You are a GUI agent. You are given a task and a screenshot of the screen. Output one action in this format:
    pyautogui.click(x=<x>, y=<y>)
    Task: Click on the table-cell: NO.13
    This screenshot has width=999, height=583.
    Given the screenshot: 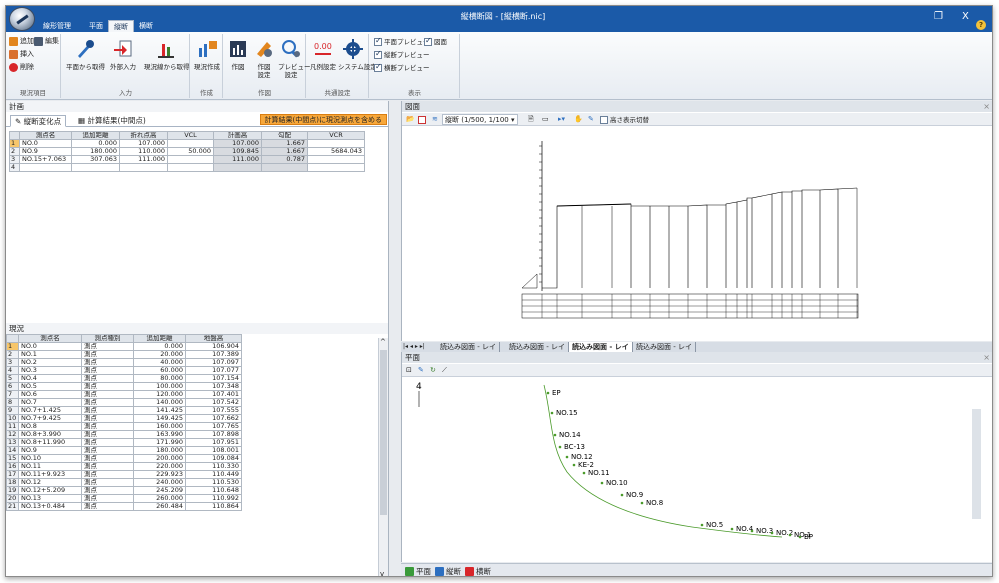 What is the action you would take?
    pyautogui.click(x=50, y=498)
    